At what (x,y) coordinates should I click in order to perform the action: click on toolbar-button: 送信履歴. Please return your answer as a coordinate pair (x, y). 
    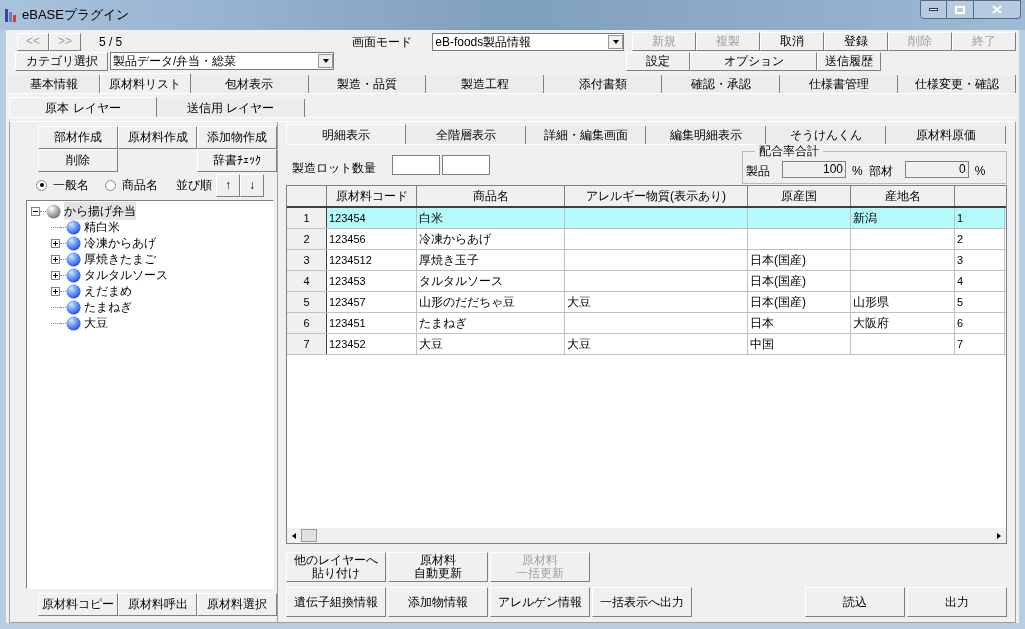
    Looking at the image, I should click on (849, 61).